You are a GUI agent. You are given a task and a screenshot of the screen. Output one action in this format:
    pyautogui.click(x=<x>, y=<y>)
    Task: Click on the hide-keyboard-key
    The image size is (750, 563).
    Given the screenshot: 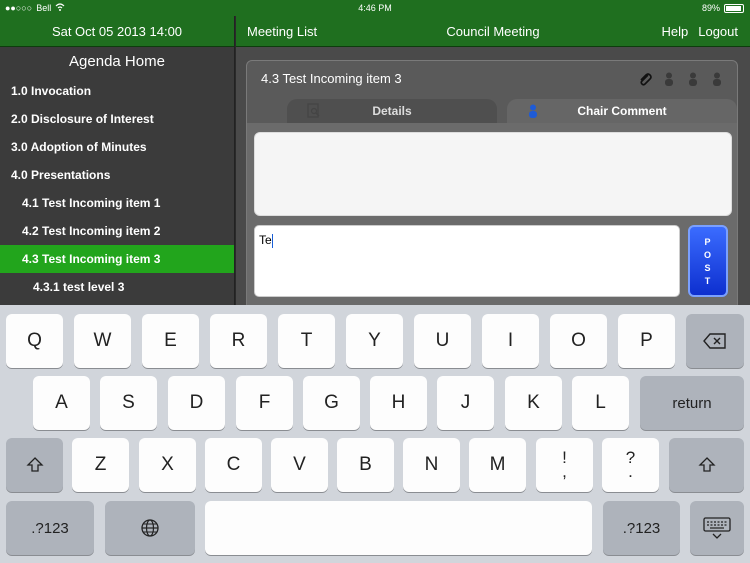 What is the action you would take?
    pyautogui.click(x=717, y=528)
    